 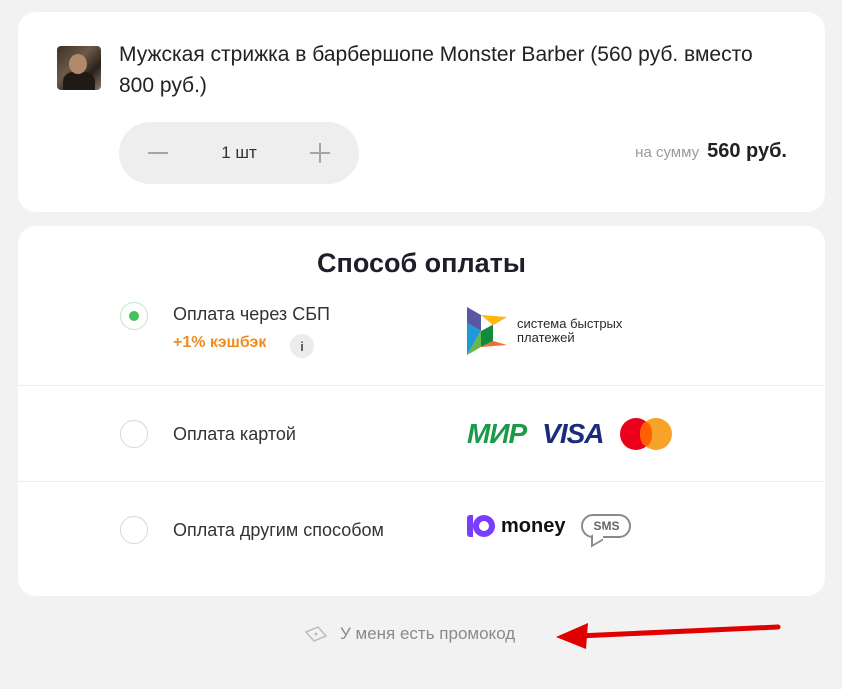 I want to click on decrease-button, so click(x=158, y=153).